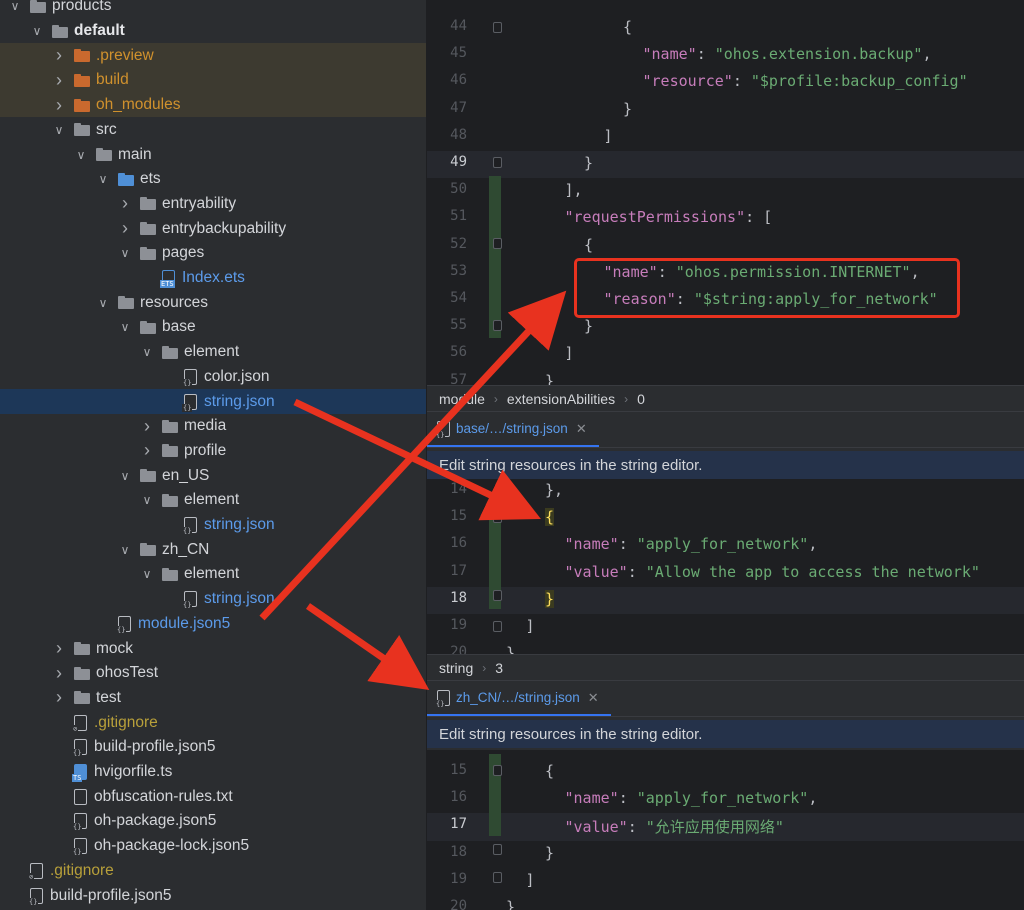 The image size is (1024, 910). I want to click on code-line: "reason": "$string:apply_for_network", so click(771, 299).